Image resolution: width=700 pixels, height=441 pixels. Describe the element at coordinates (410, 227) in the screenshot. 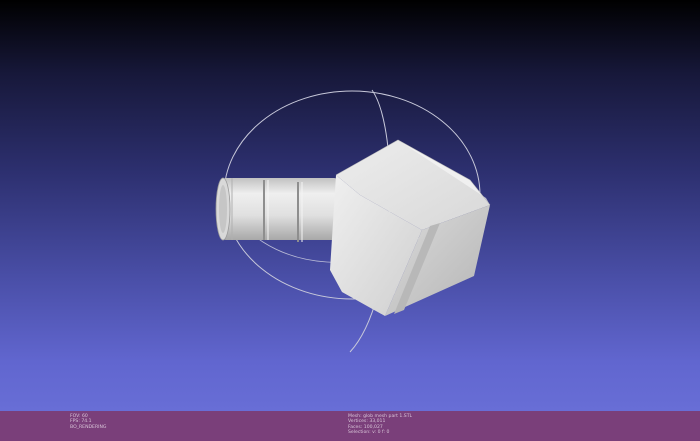

I see `mesh-cube-body` at that location.